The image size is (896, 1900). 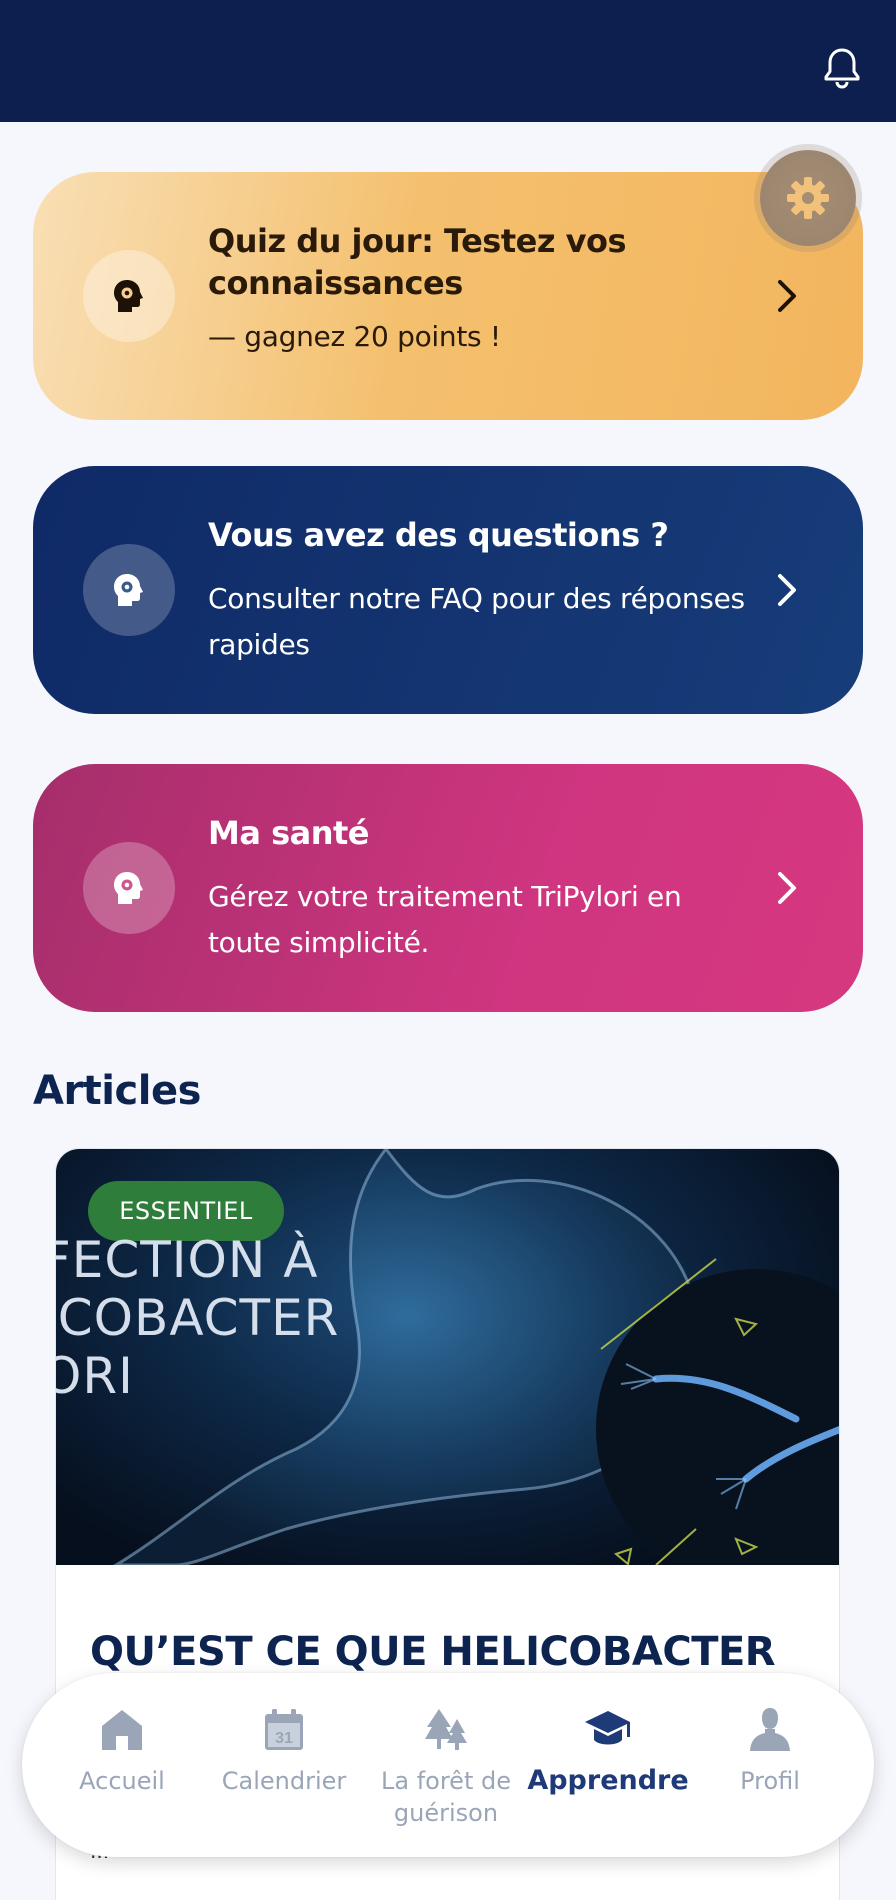 I want to click on nav-foret: La forêt de guérison, so click(x=446, y=1767).